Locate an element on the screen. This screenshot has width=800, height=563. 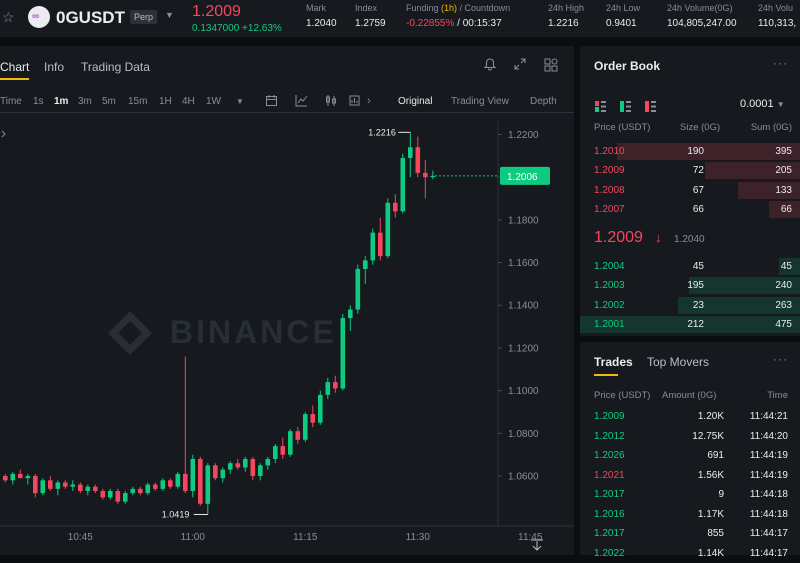
interval-time: Time is located at coordinates (11, 101).